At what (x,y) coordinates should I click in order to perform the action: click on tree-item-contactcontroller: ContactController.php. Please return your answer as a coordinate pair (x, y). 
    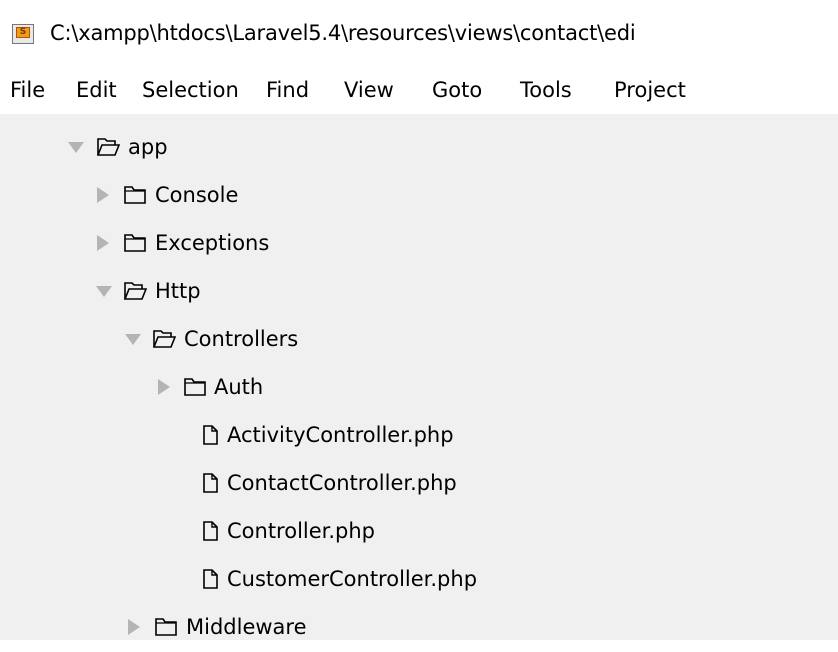
    Looking at the image, I should click on (419, 484).